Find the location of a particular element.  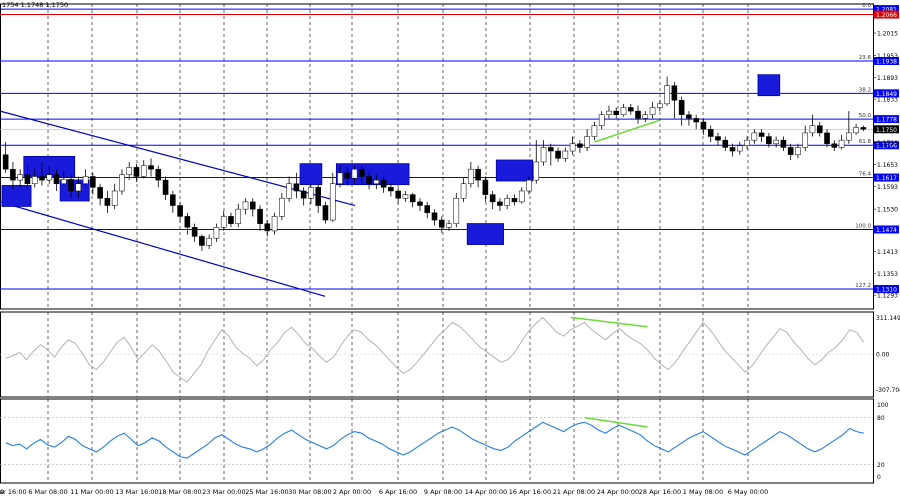

time-tick-label: 24 Apr 00:00 is located at coordinates (618, 492).